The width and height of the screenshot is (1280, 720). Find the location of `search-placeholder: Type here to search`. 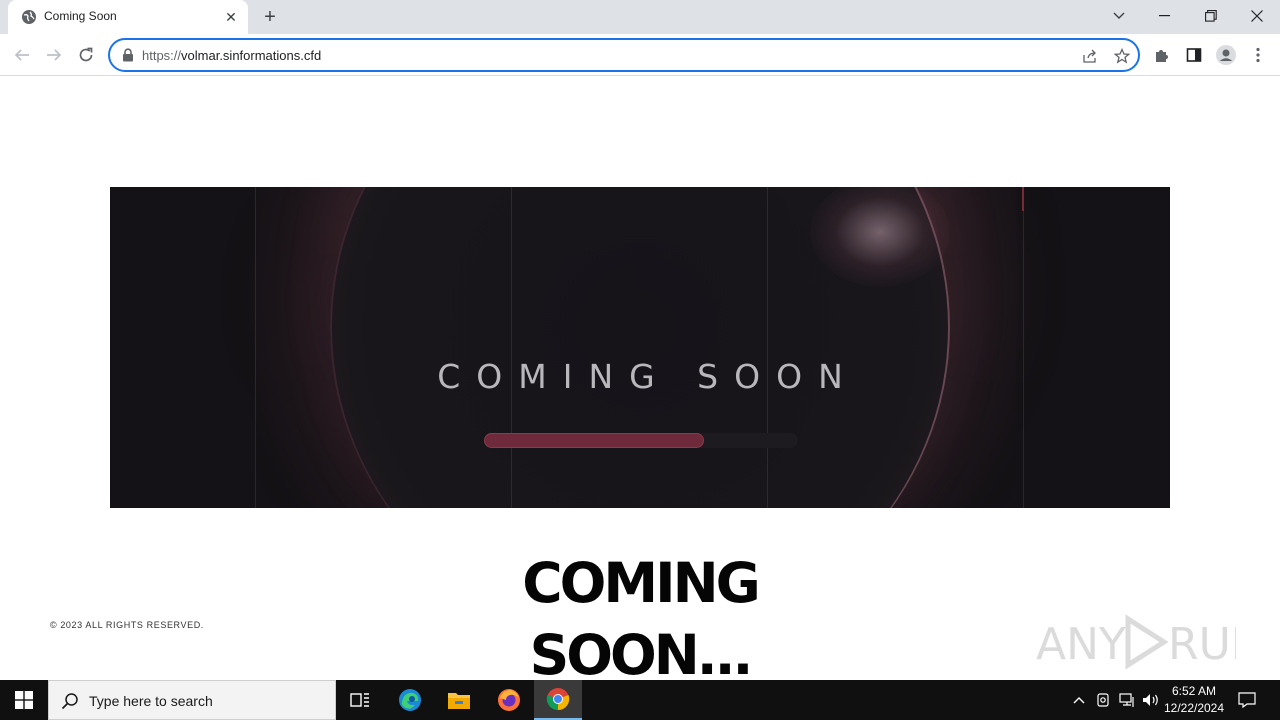

search-placeholder: Type here to search is located at coordinates (151, 701).